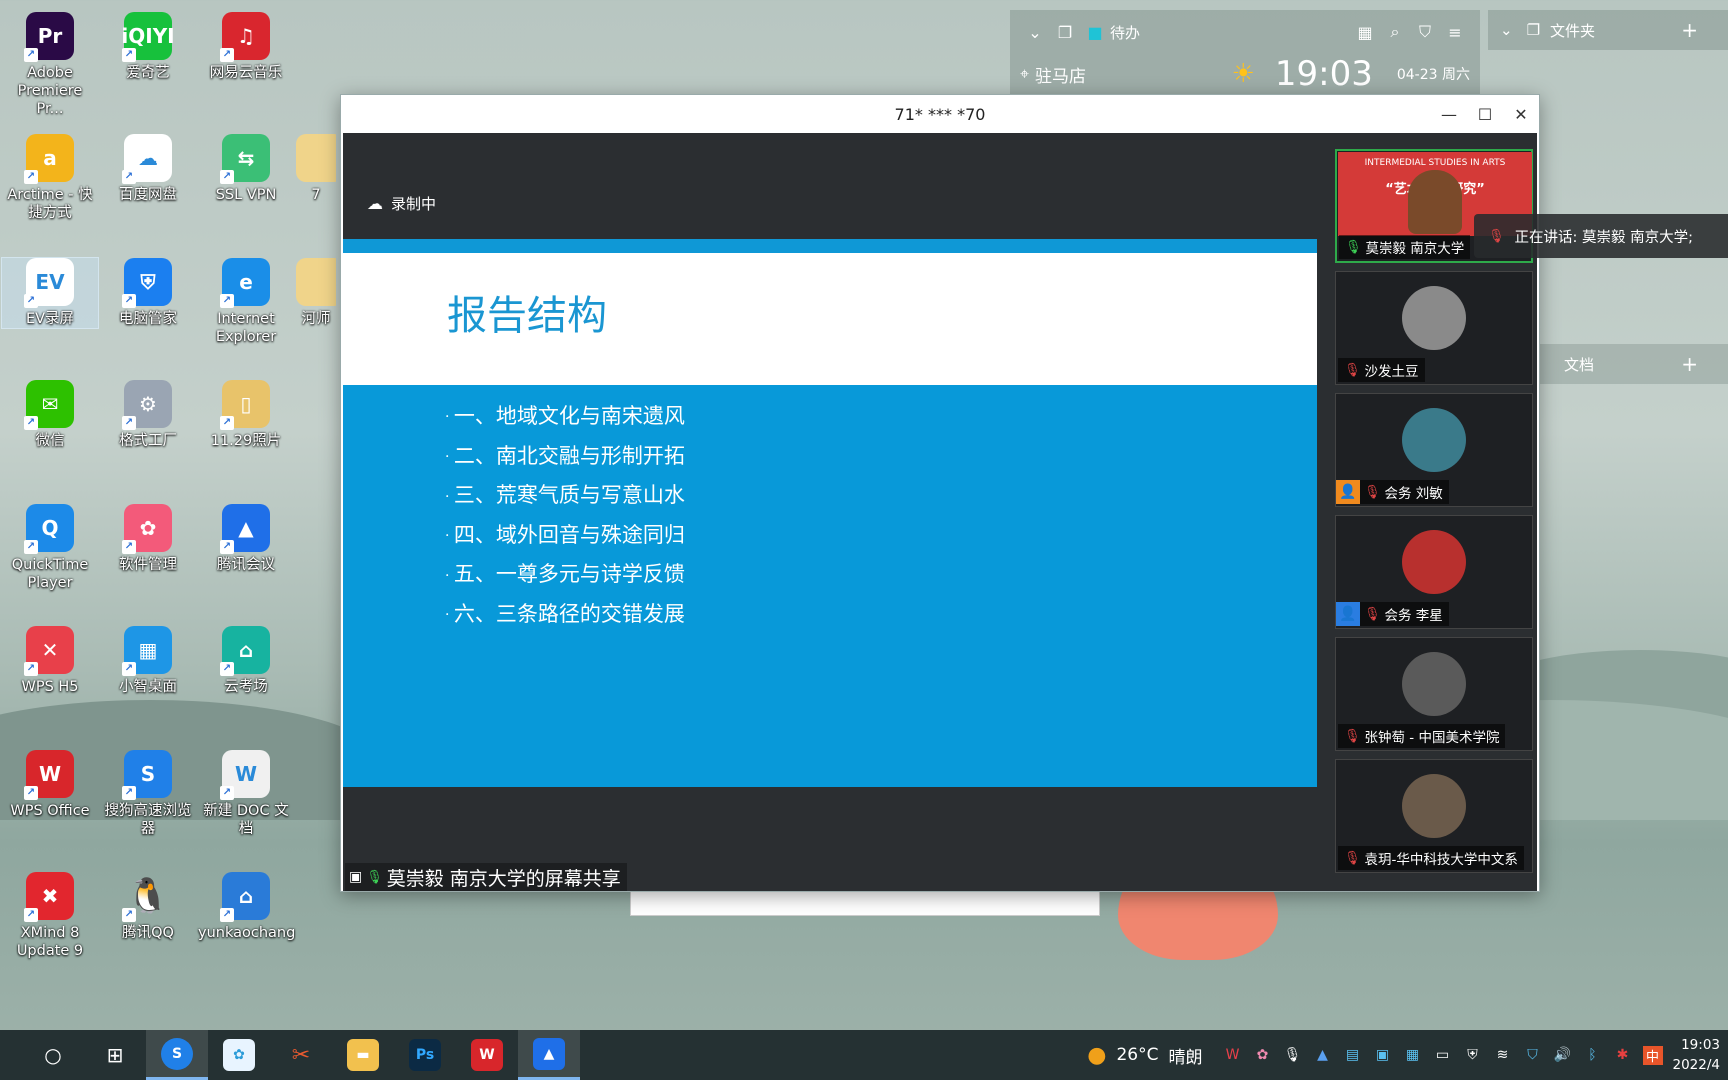 The image size is (1728, 1080). What do you see at coordinates (363, 1055) in the screenshot?
I see `taskbar-file-explorer: ▬` at bounding box center [363, 1055].